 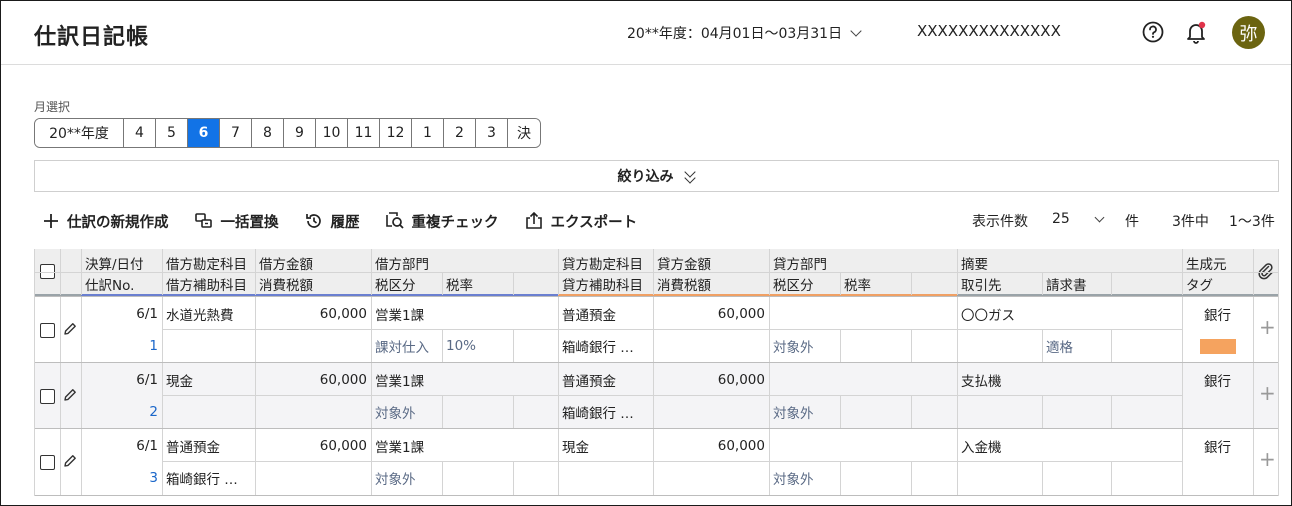 I want to click on header-tag: タグ, so click(x=1199, y=286).